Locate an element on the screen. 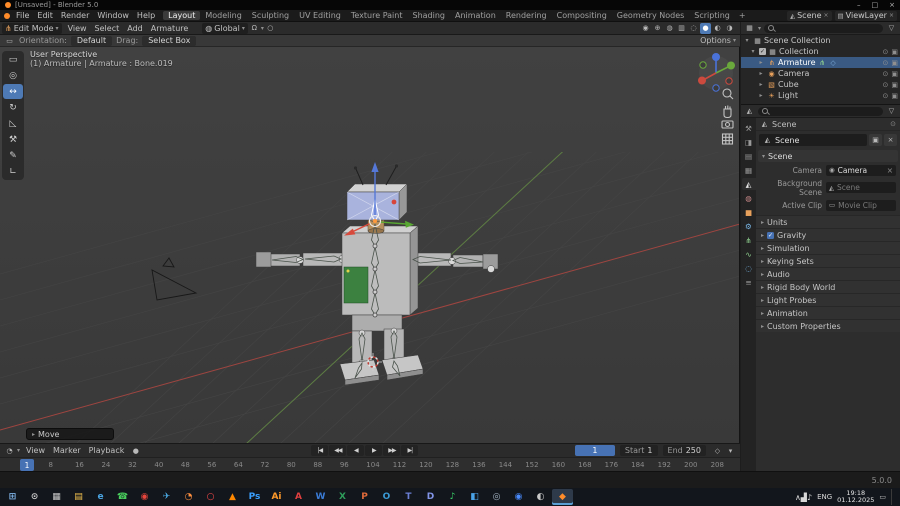  timeline-menu-playback: Playback is located at coordinates (107, 450).